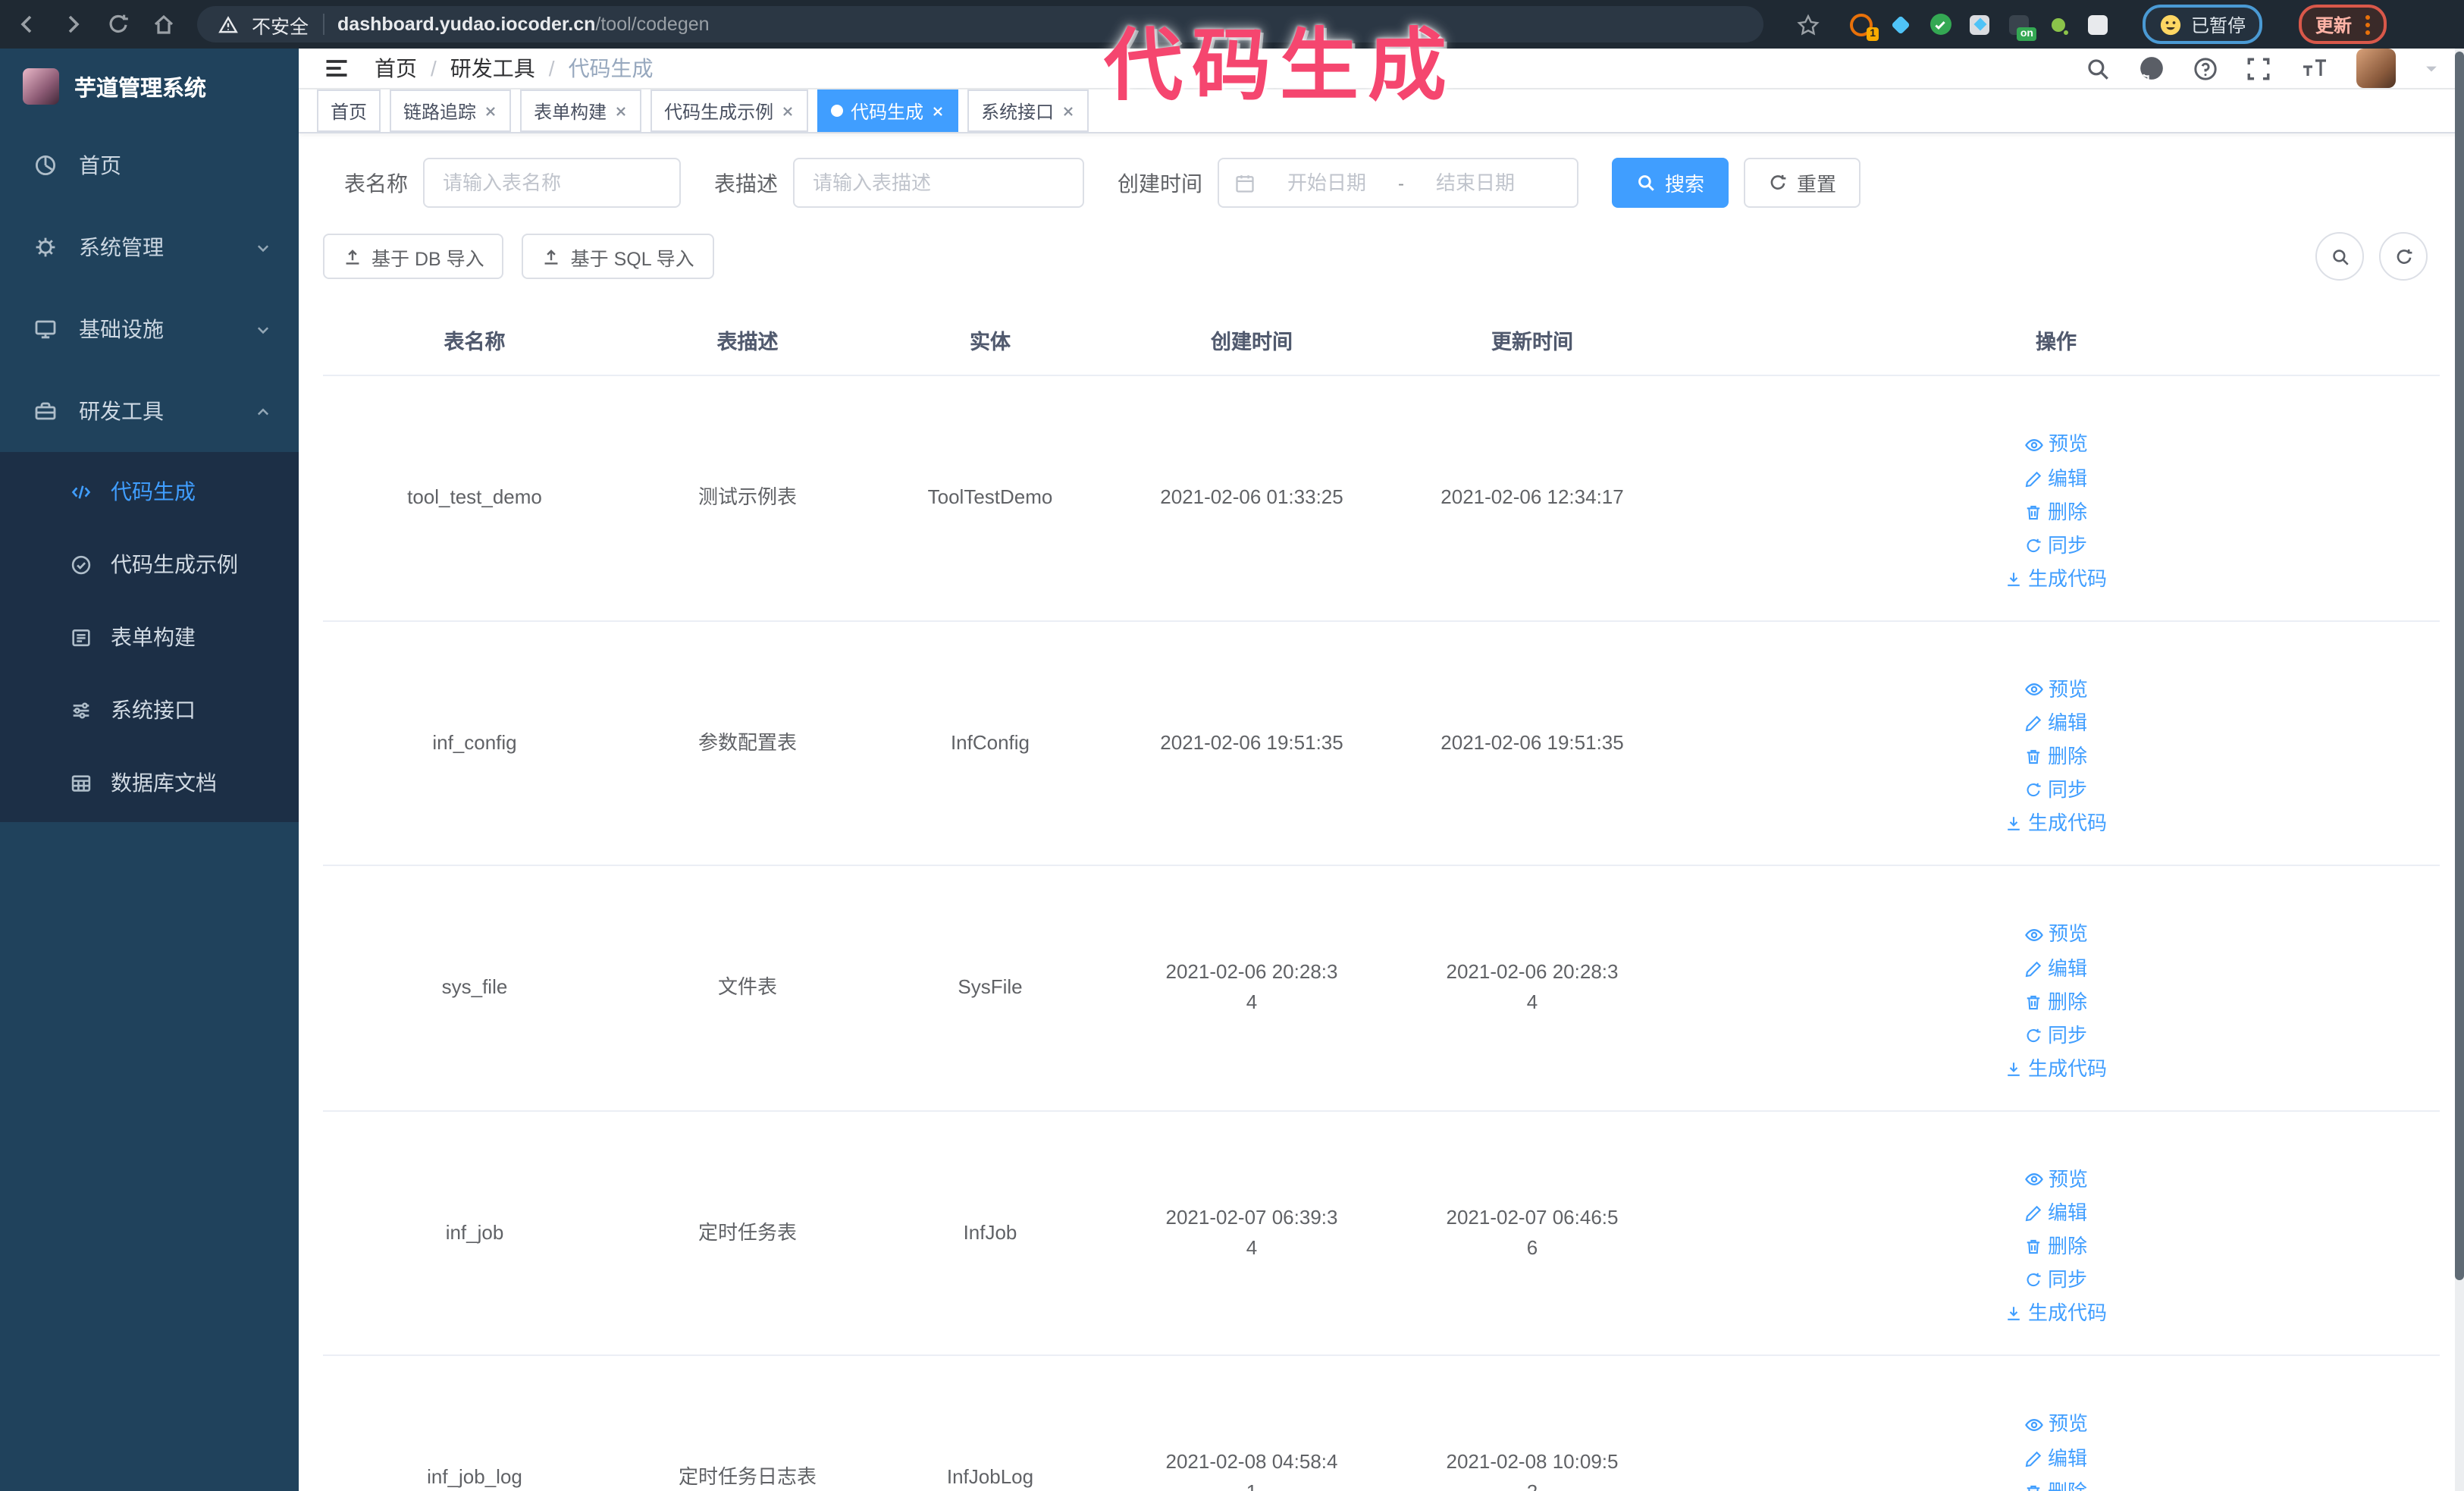 The image size is (2464, 1491). Describe the element at coordinates (150, 86) in the screenshot. I see `app-logo-row: 芋道管理系统` at that location.